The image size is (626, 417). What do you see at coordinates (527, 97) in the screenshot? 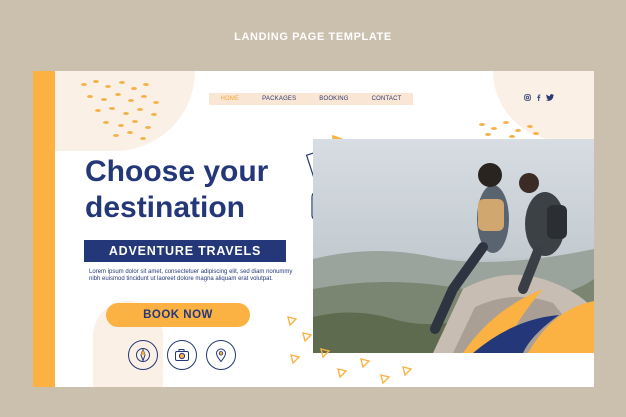
I see `instagram-icon` at bounding box center [527, 97].